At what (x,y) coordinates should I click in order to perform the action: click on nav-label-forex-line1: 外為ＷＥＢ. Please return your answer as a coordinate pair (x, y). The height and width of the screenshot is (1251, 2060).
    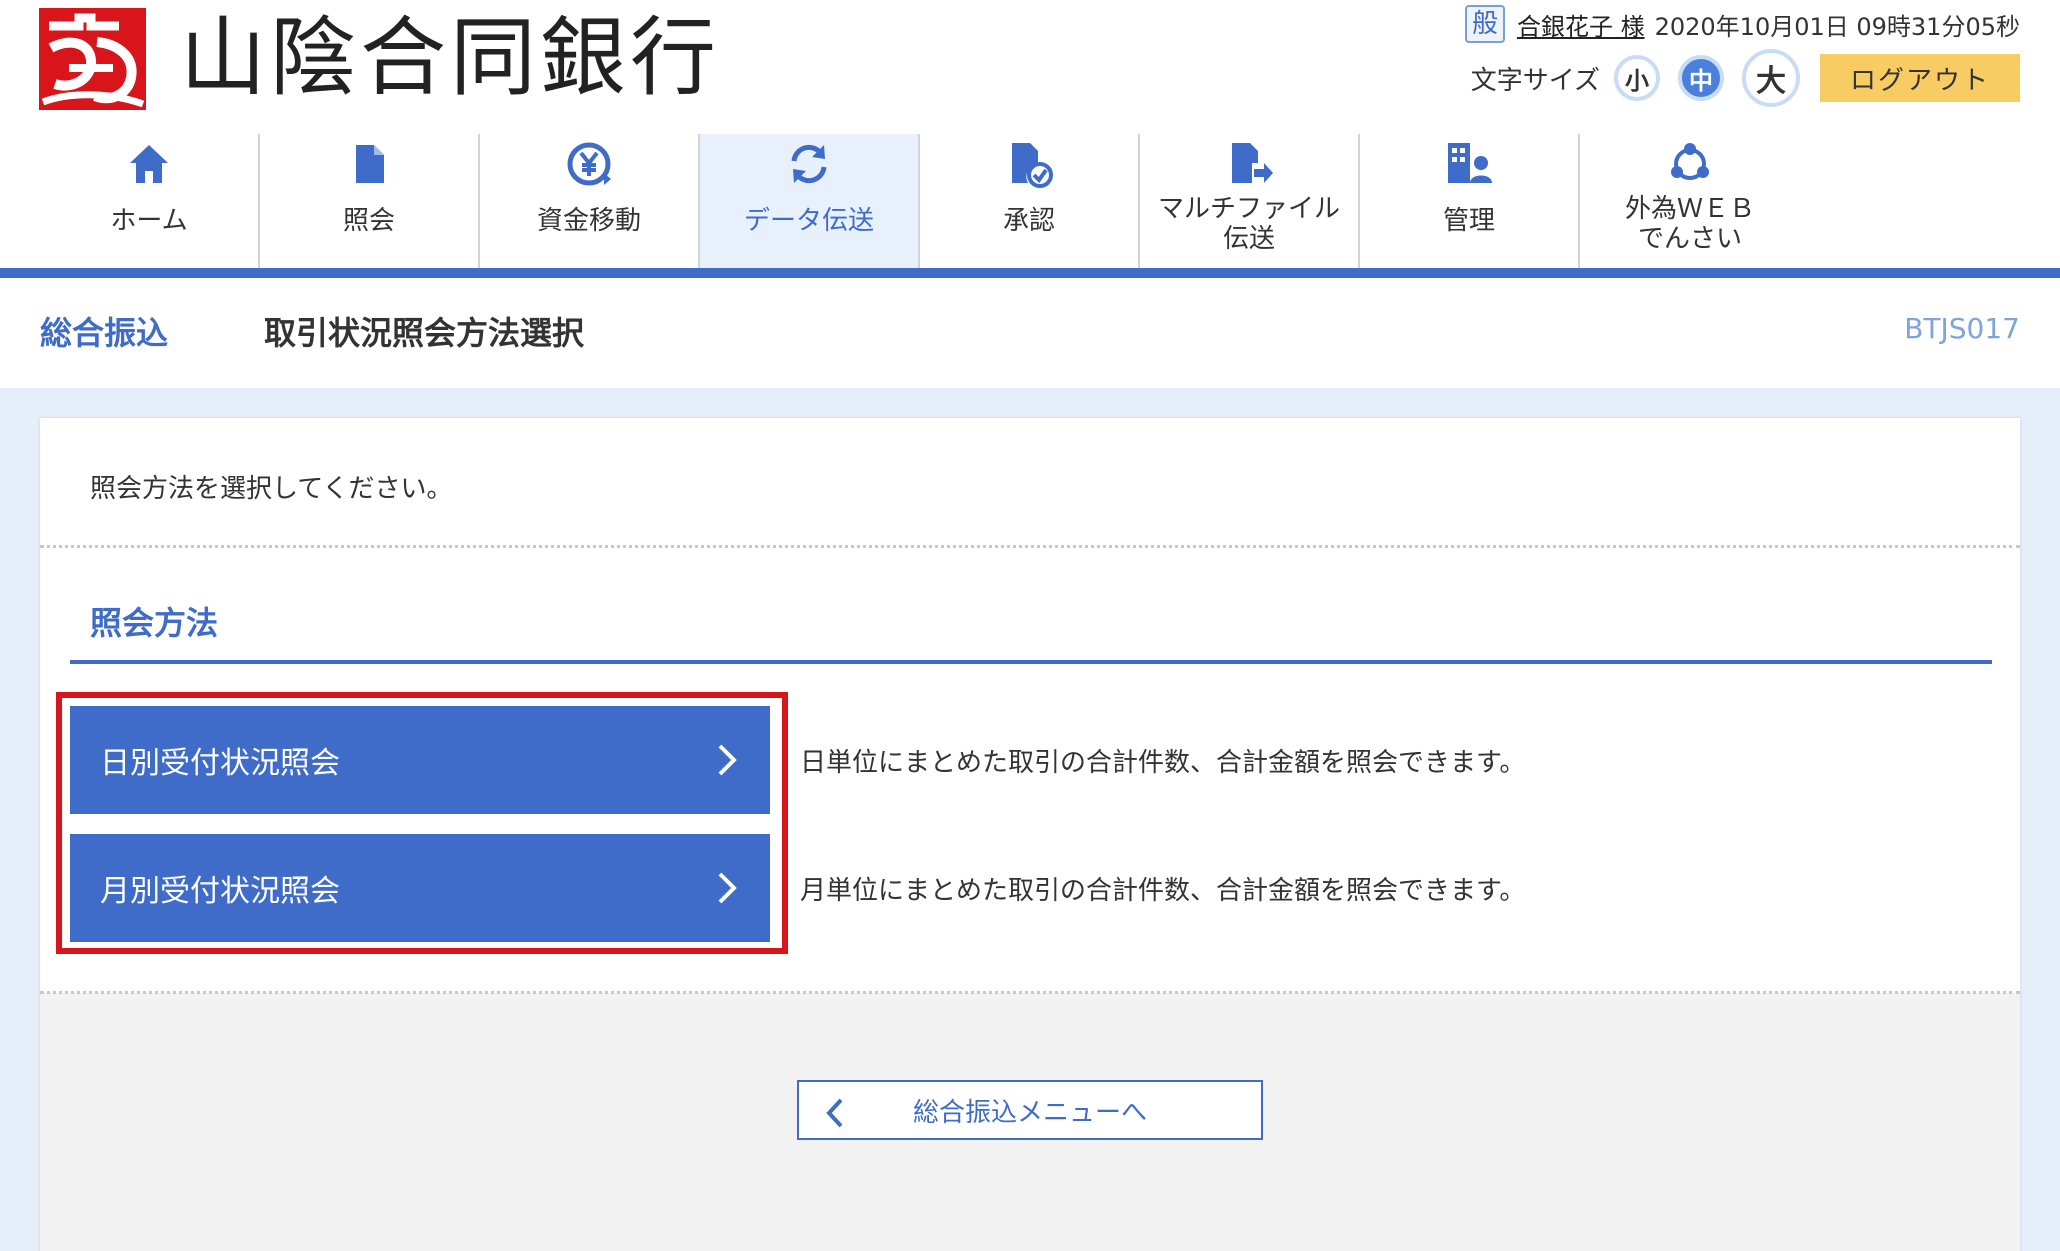
    Looking at the image, I should click on (1689, 209).